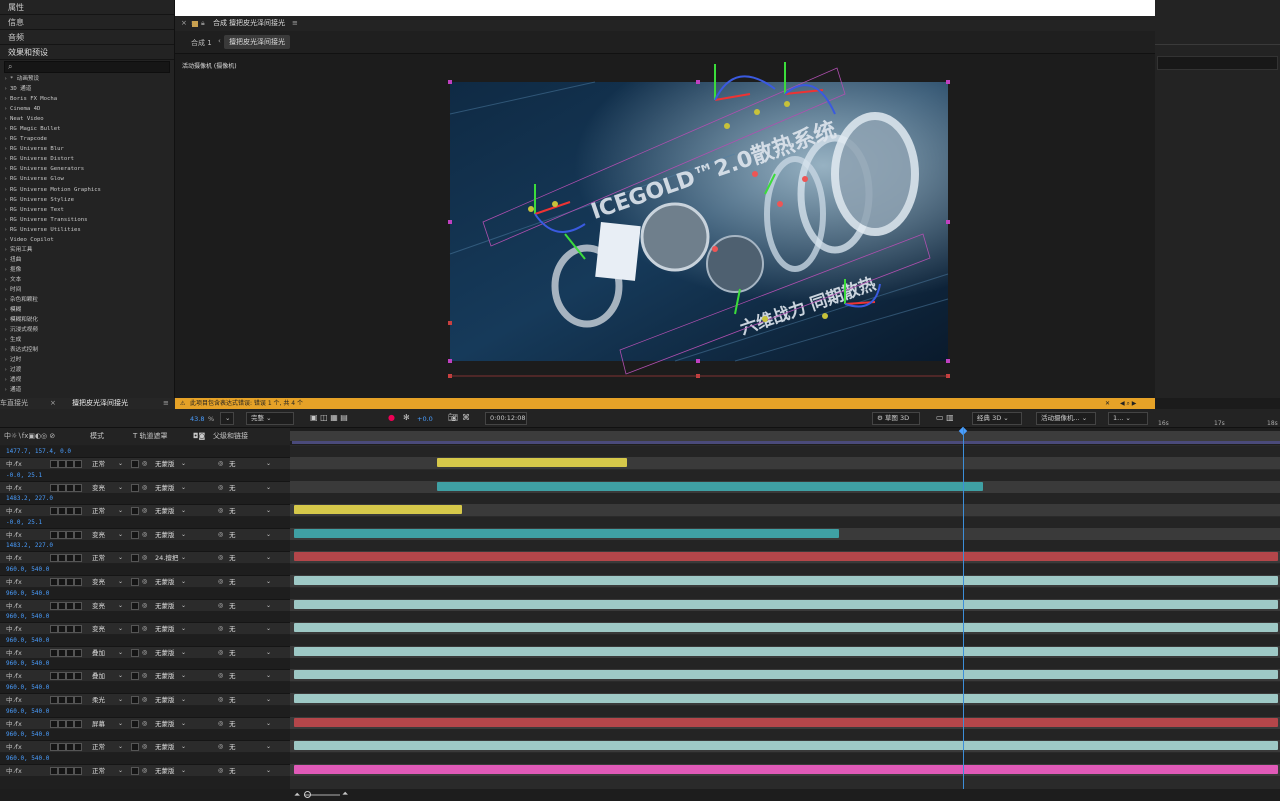  Describe the element at coordinates (87, 119) in the screenshot. I see `effect-category-item: › Neat Video` at that location.